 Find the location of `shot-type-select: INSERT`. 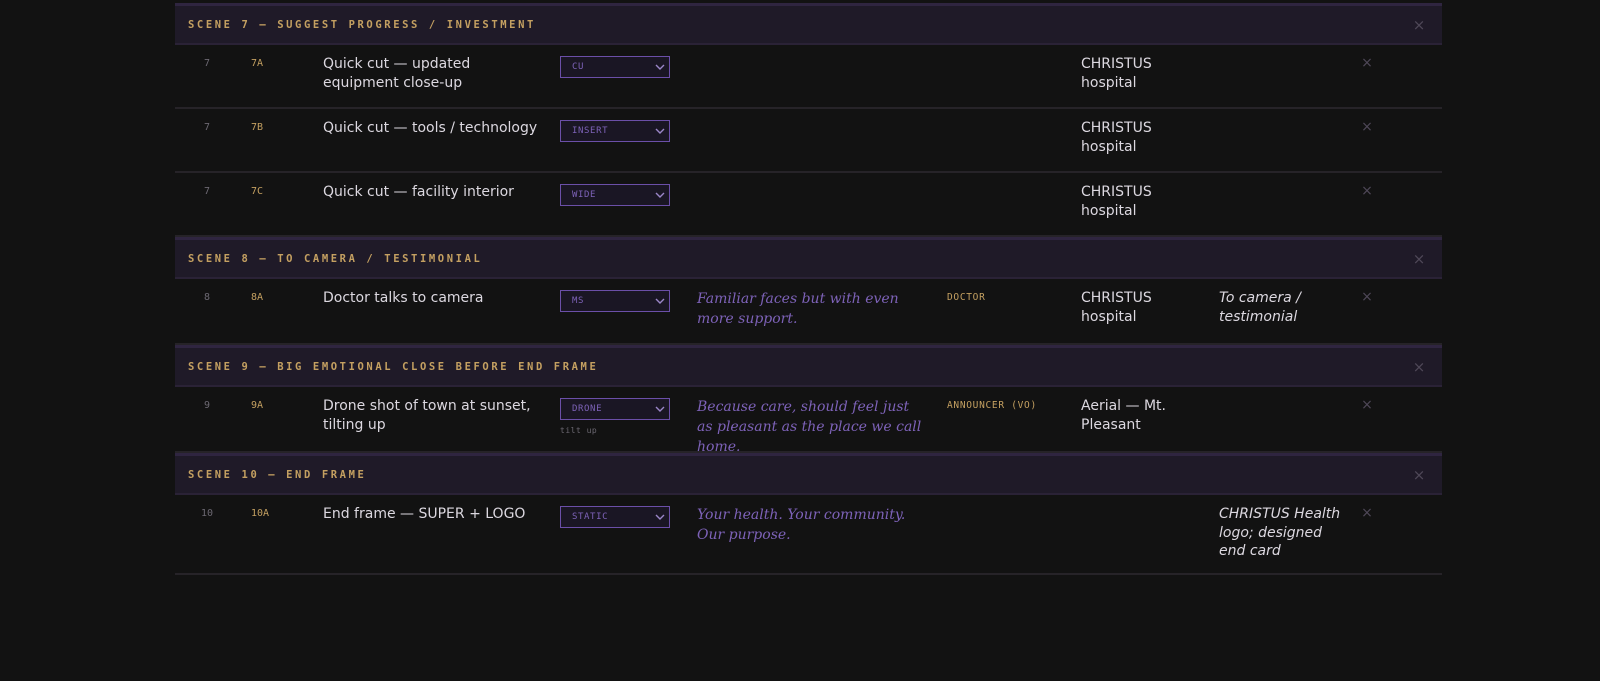

shot-type-select: INSERT is located at coordinates (615, 131).